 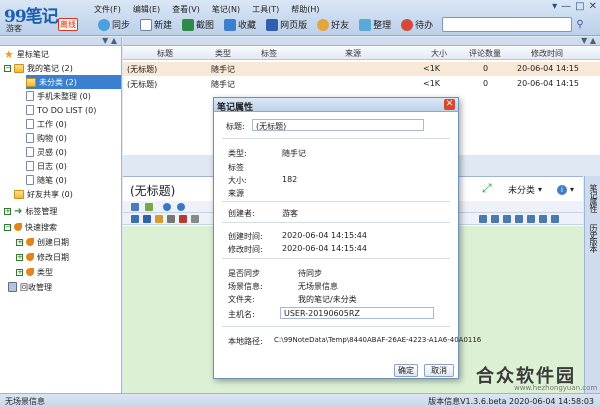 I want to click on sidebar-item-shopping: 购物 (0), so click(x=46, y=138).